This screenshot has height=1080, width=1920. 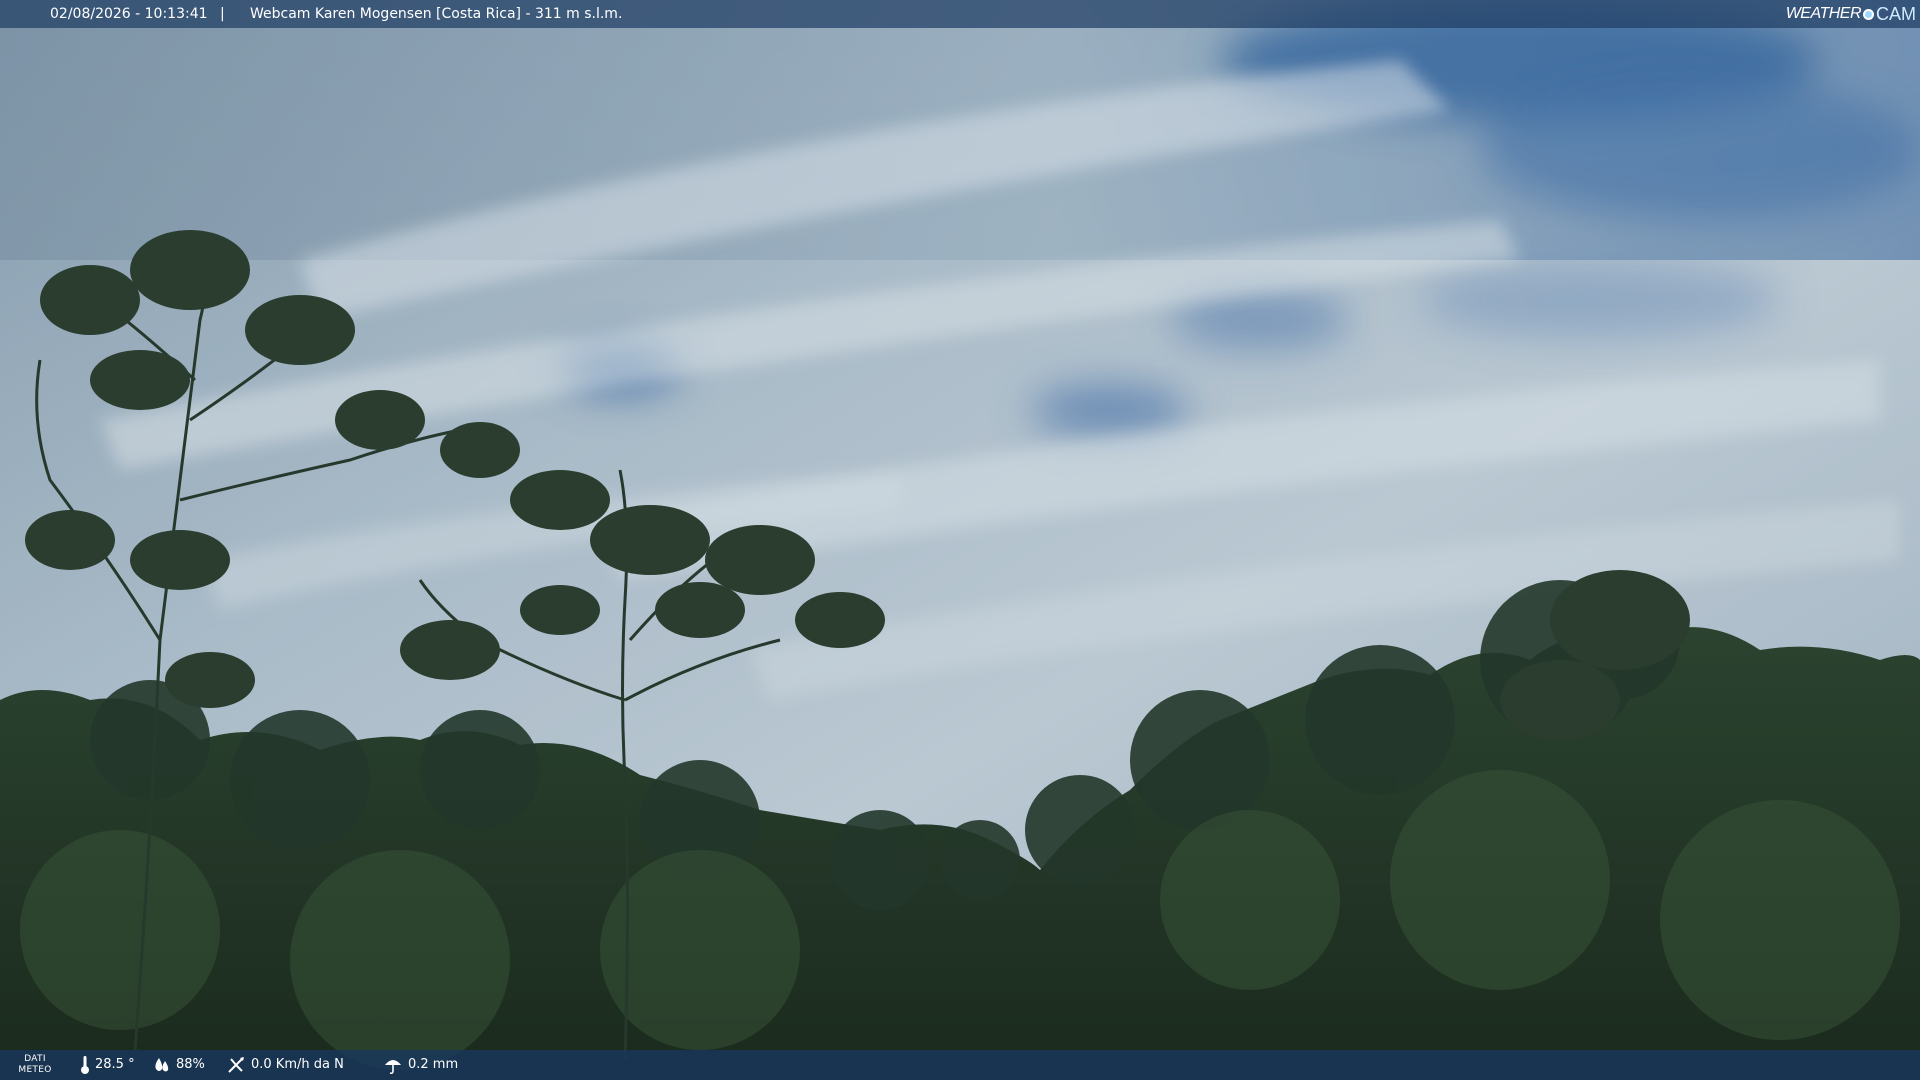 What do you see at coordinates (162, 1065) in the screenshot?
I see `humidity-drops-icon` at bounding box center [162, 1065].